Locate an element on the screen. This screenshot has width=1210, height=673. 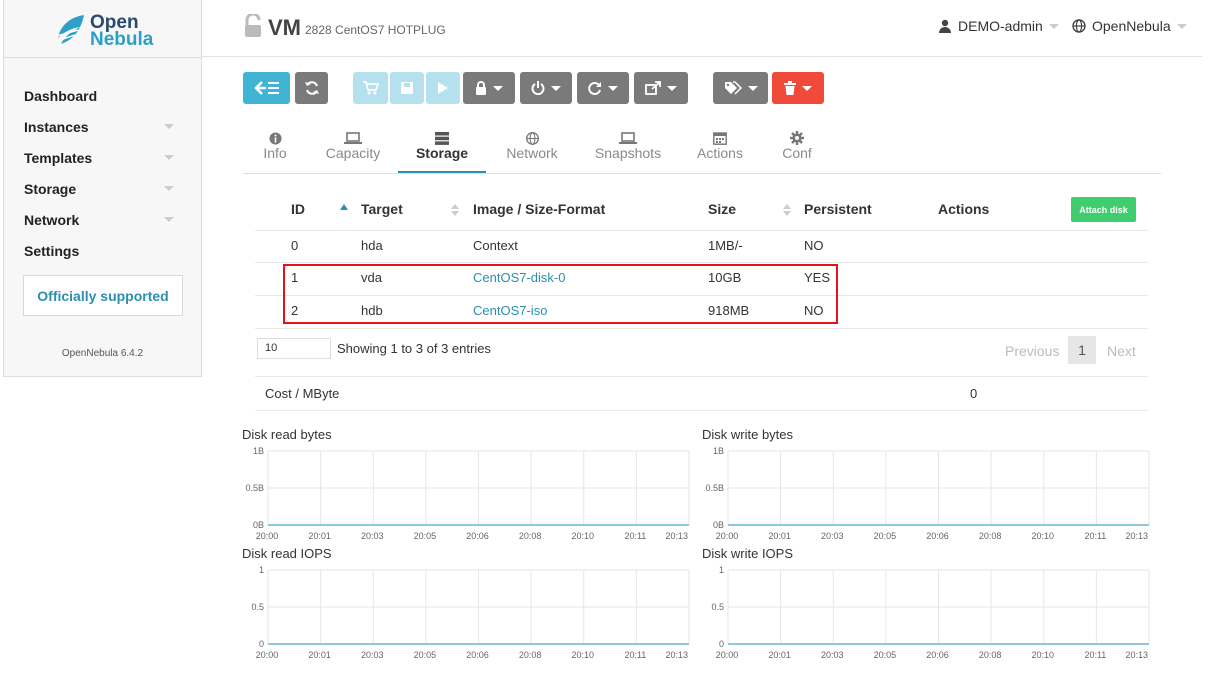
tab-network: Network is located at coordinates (532, 150).